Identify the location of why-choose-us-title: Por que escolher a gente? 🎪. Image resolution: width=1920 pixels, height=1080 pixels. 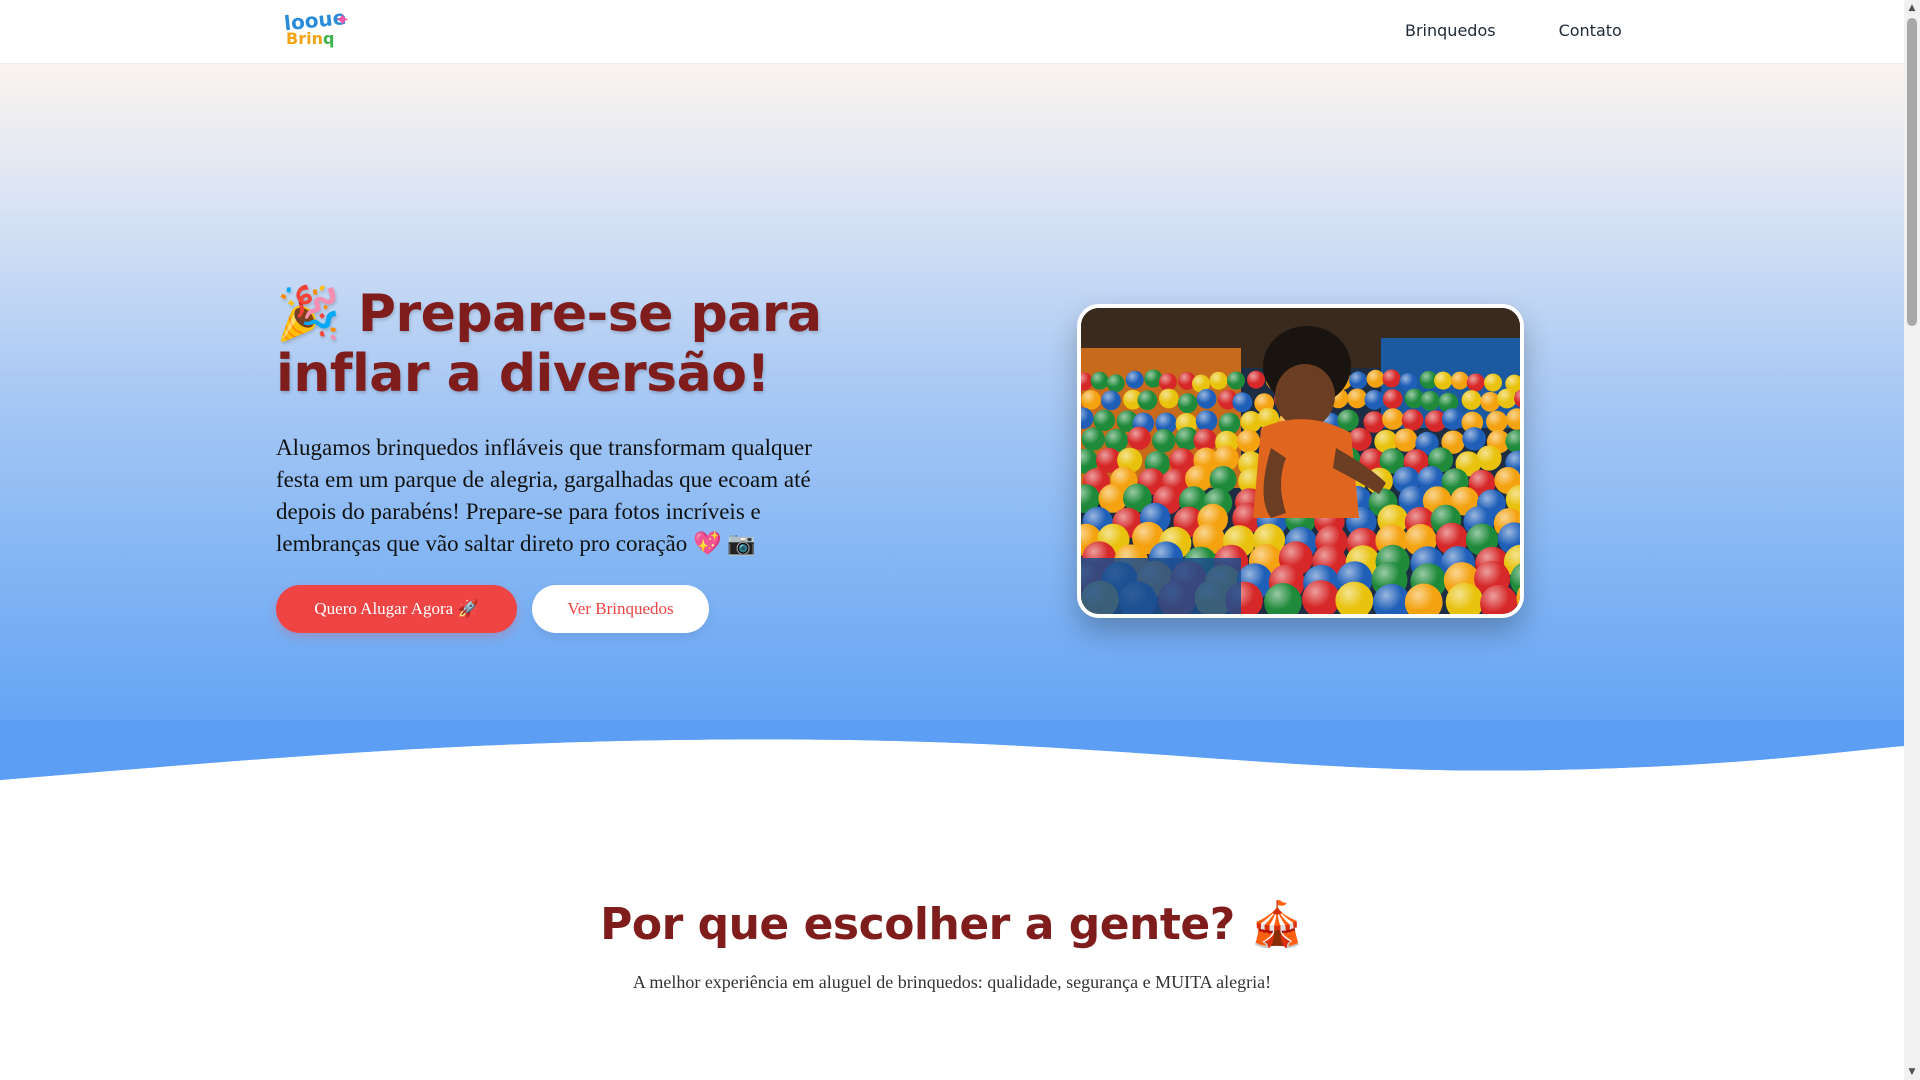
(952, 924).